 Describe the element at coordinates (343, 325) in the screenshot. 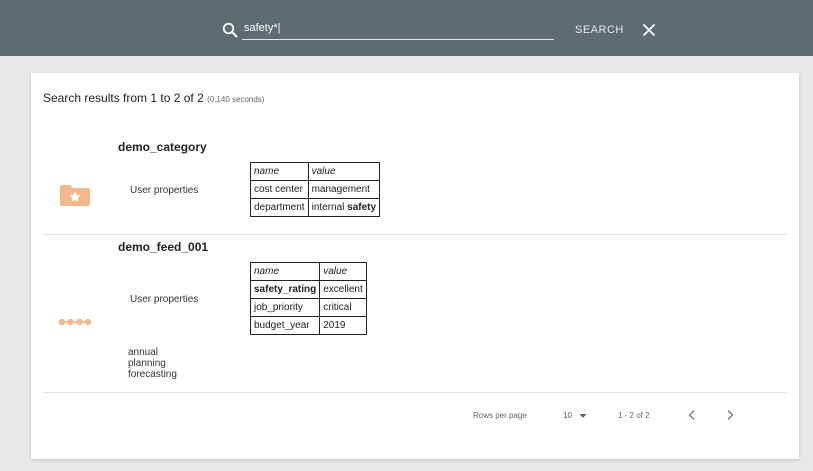

I see `property-value: 2019` at that location.